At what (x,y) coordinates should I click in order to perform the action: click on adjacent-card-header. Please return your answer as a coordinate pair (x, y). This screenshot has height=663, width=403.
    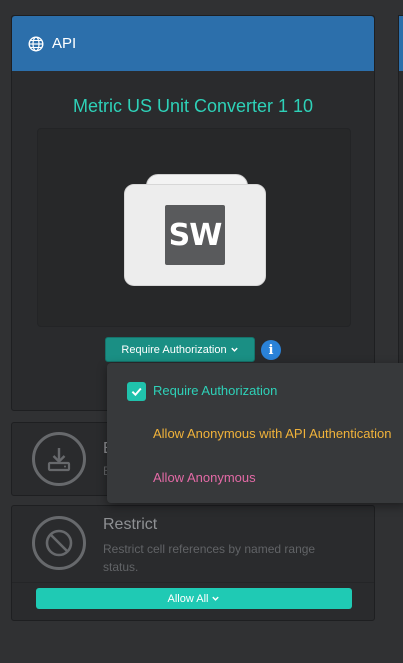
    Looking at the image, I should click on (401, 43).